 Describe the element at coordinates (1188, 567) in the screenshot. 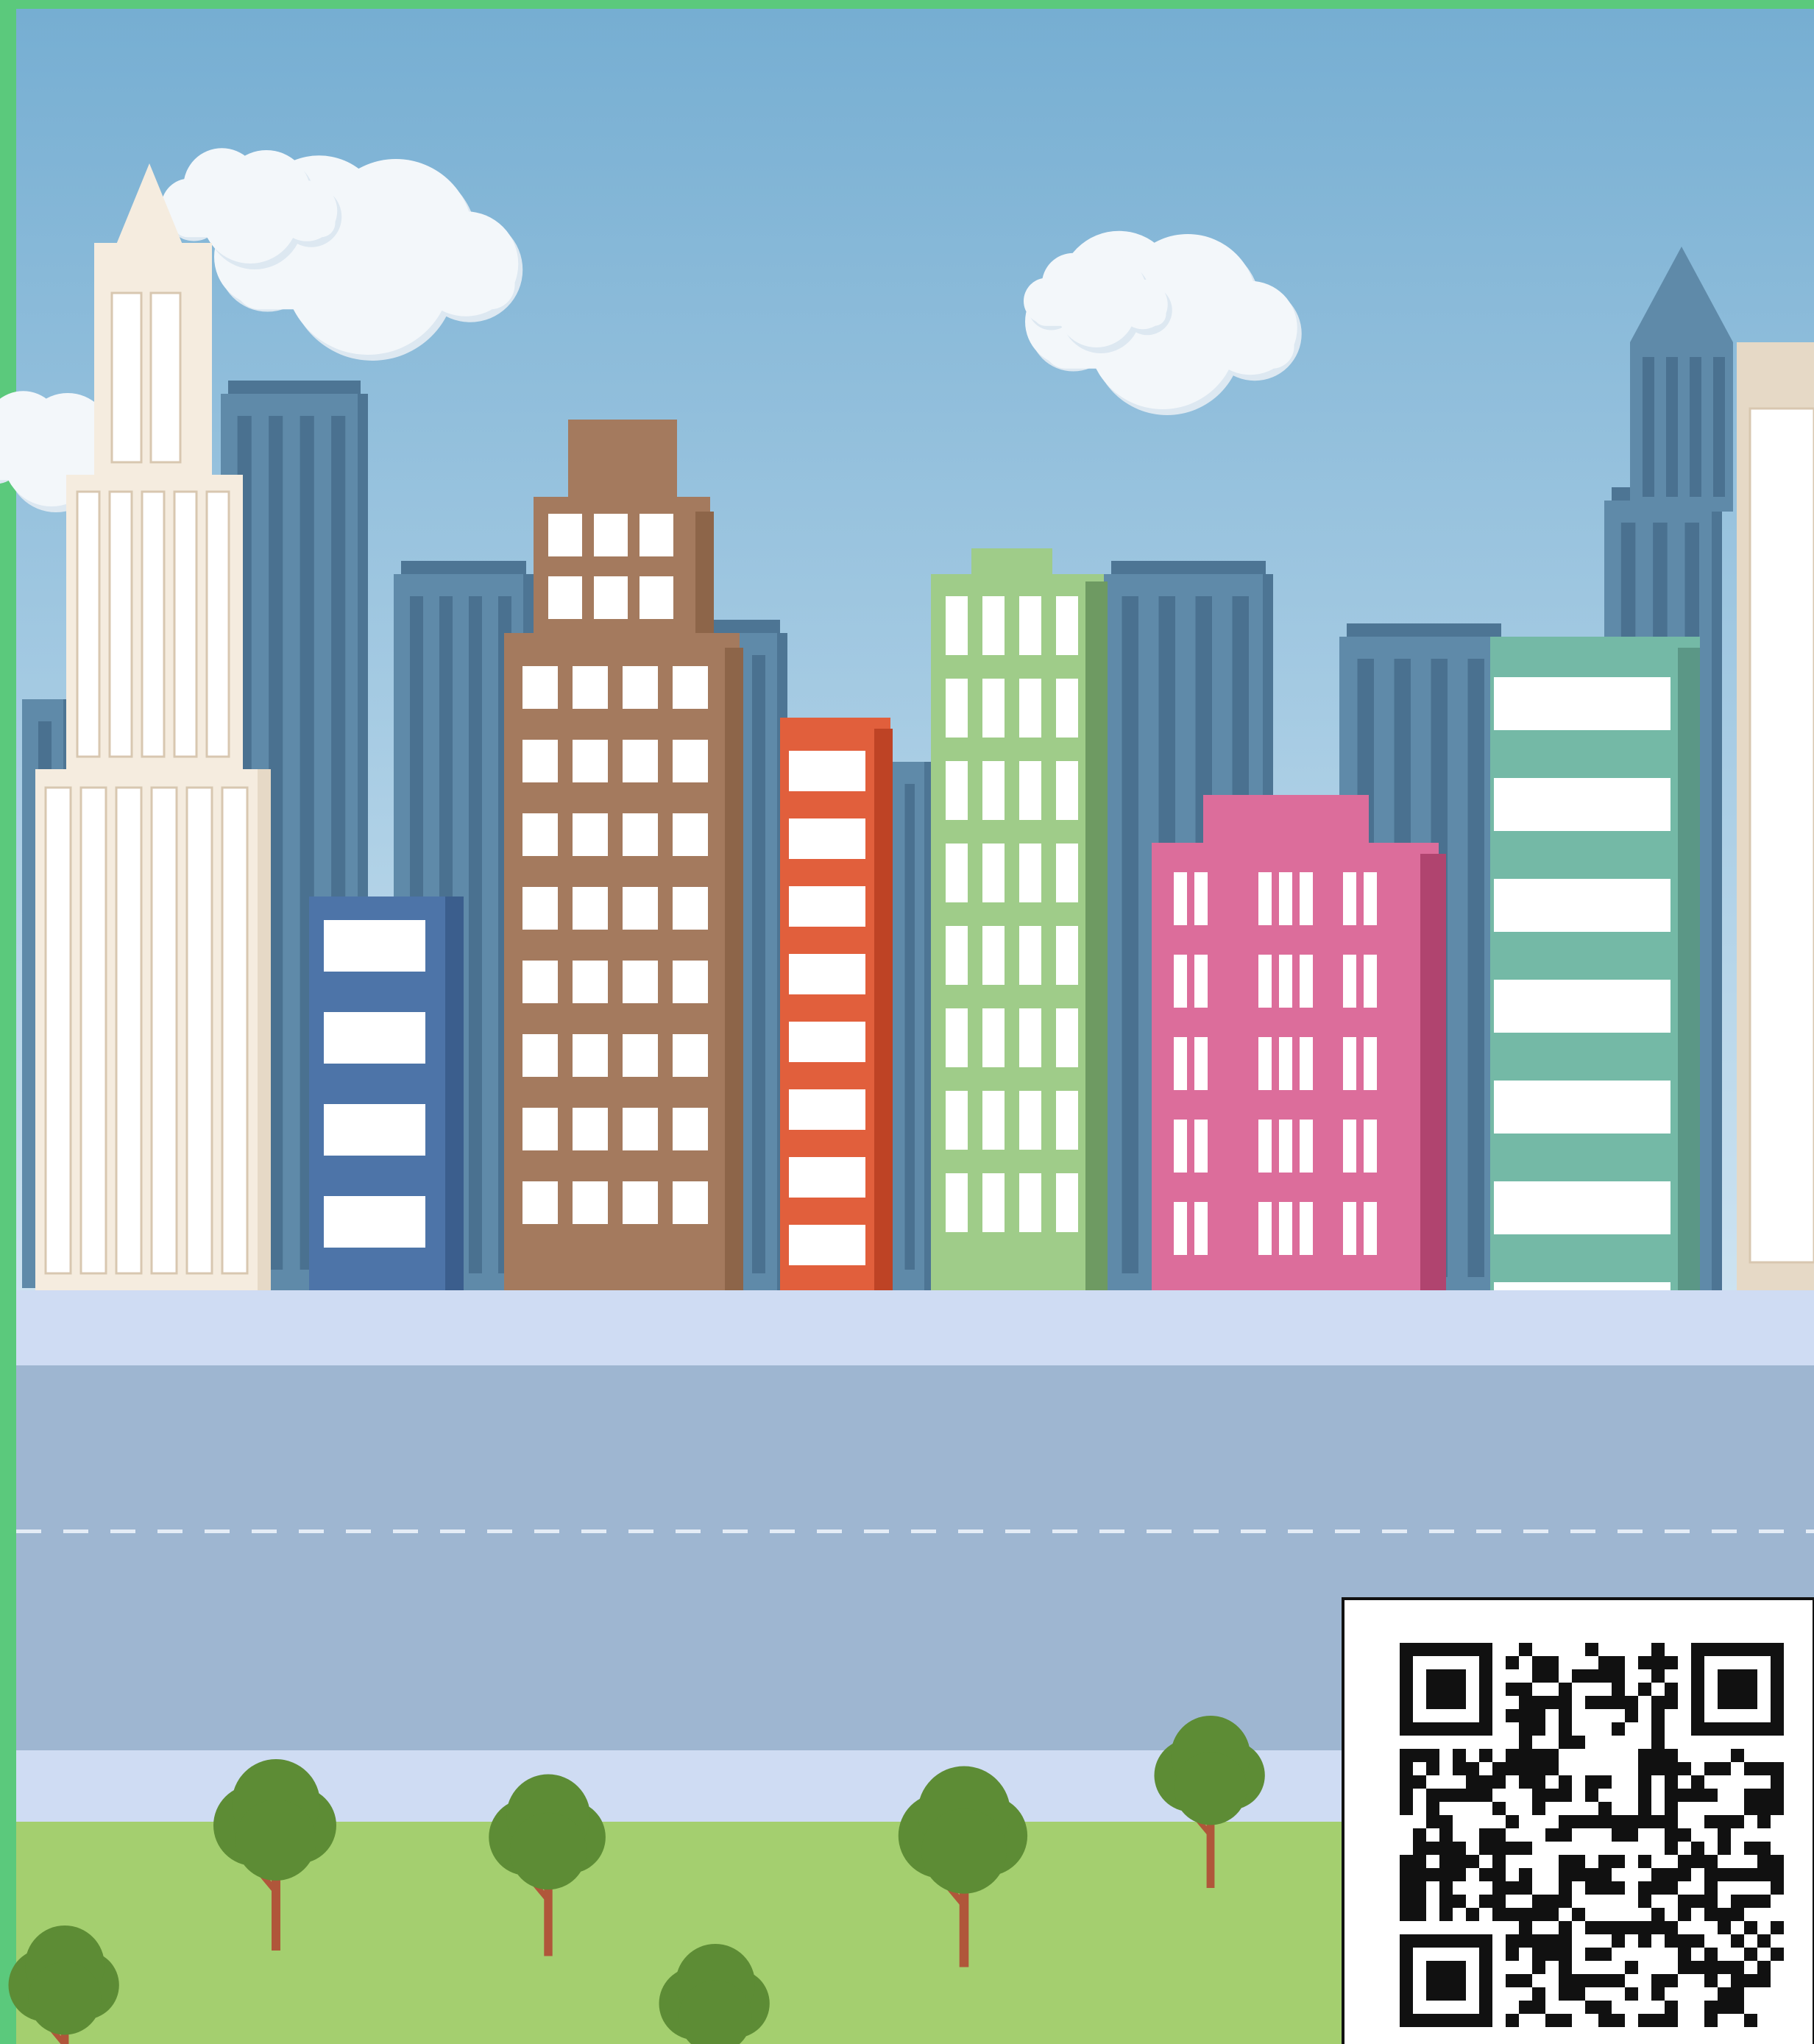

I see `background-building-roof` at that location.